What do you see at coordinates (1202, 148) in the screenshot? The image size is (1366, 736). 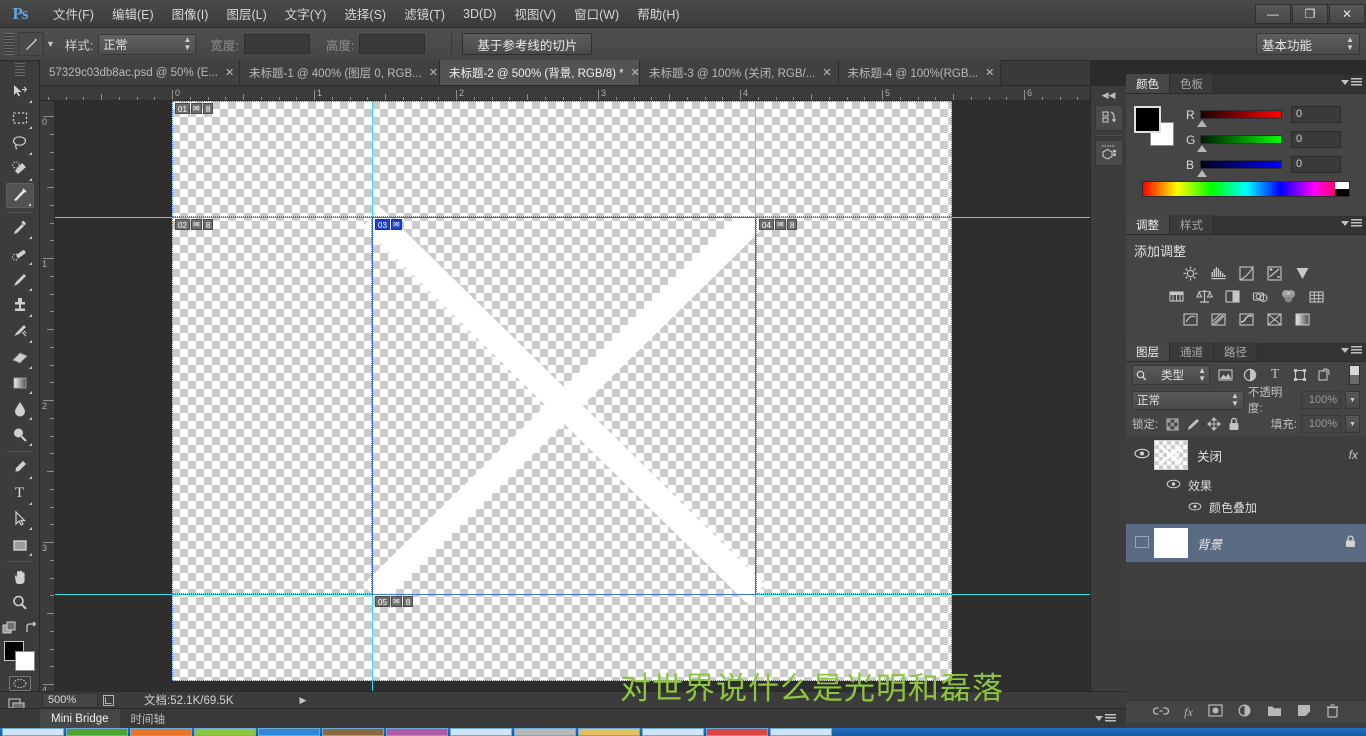 I see `green-slider-thumb` at bounding box center [1202, 148].